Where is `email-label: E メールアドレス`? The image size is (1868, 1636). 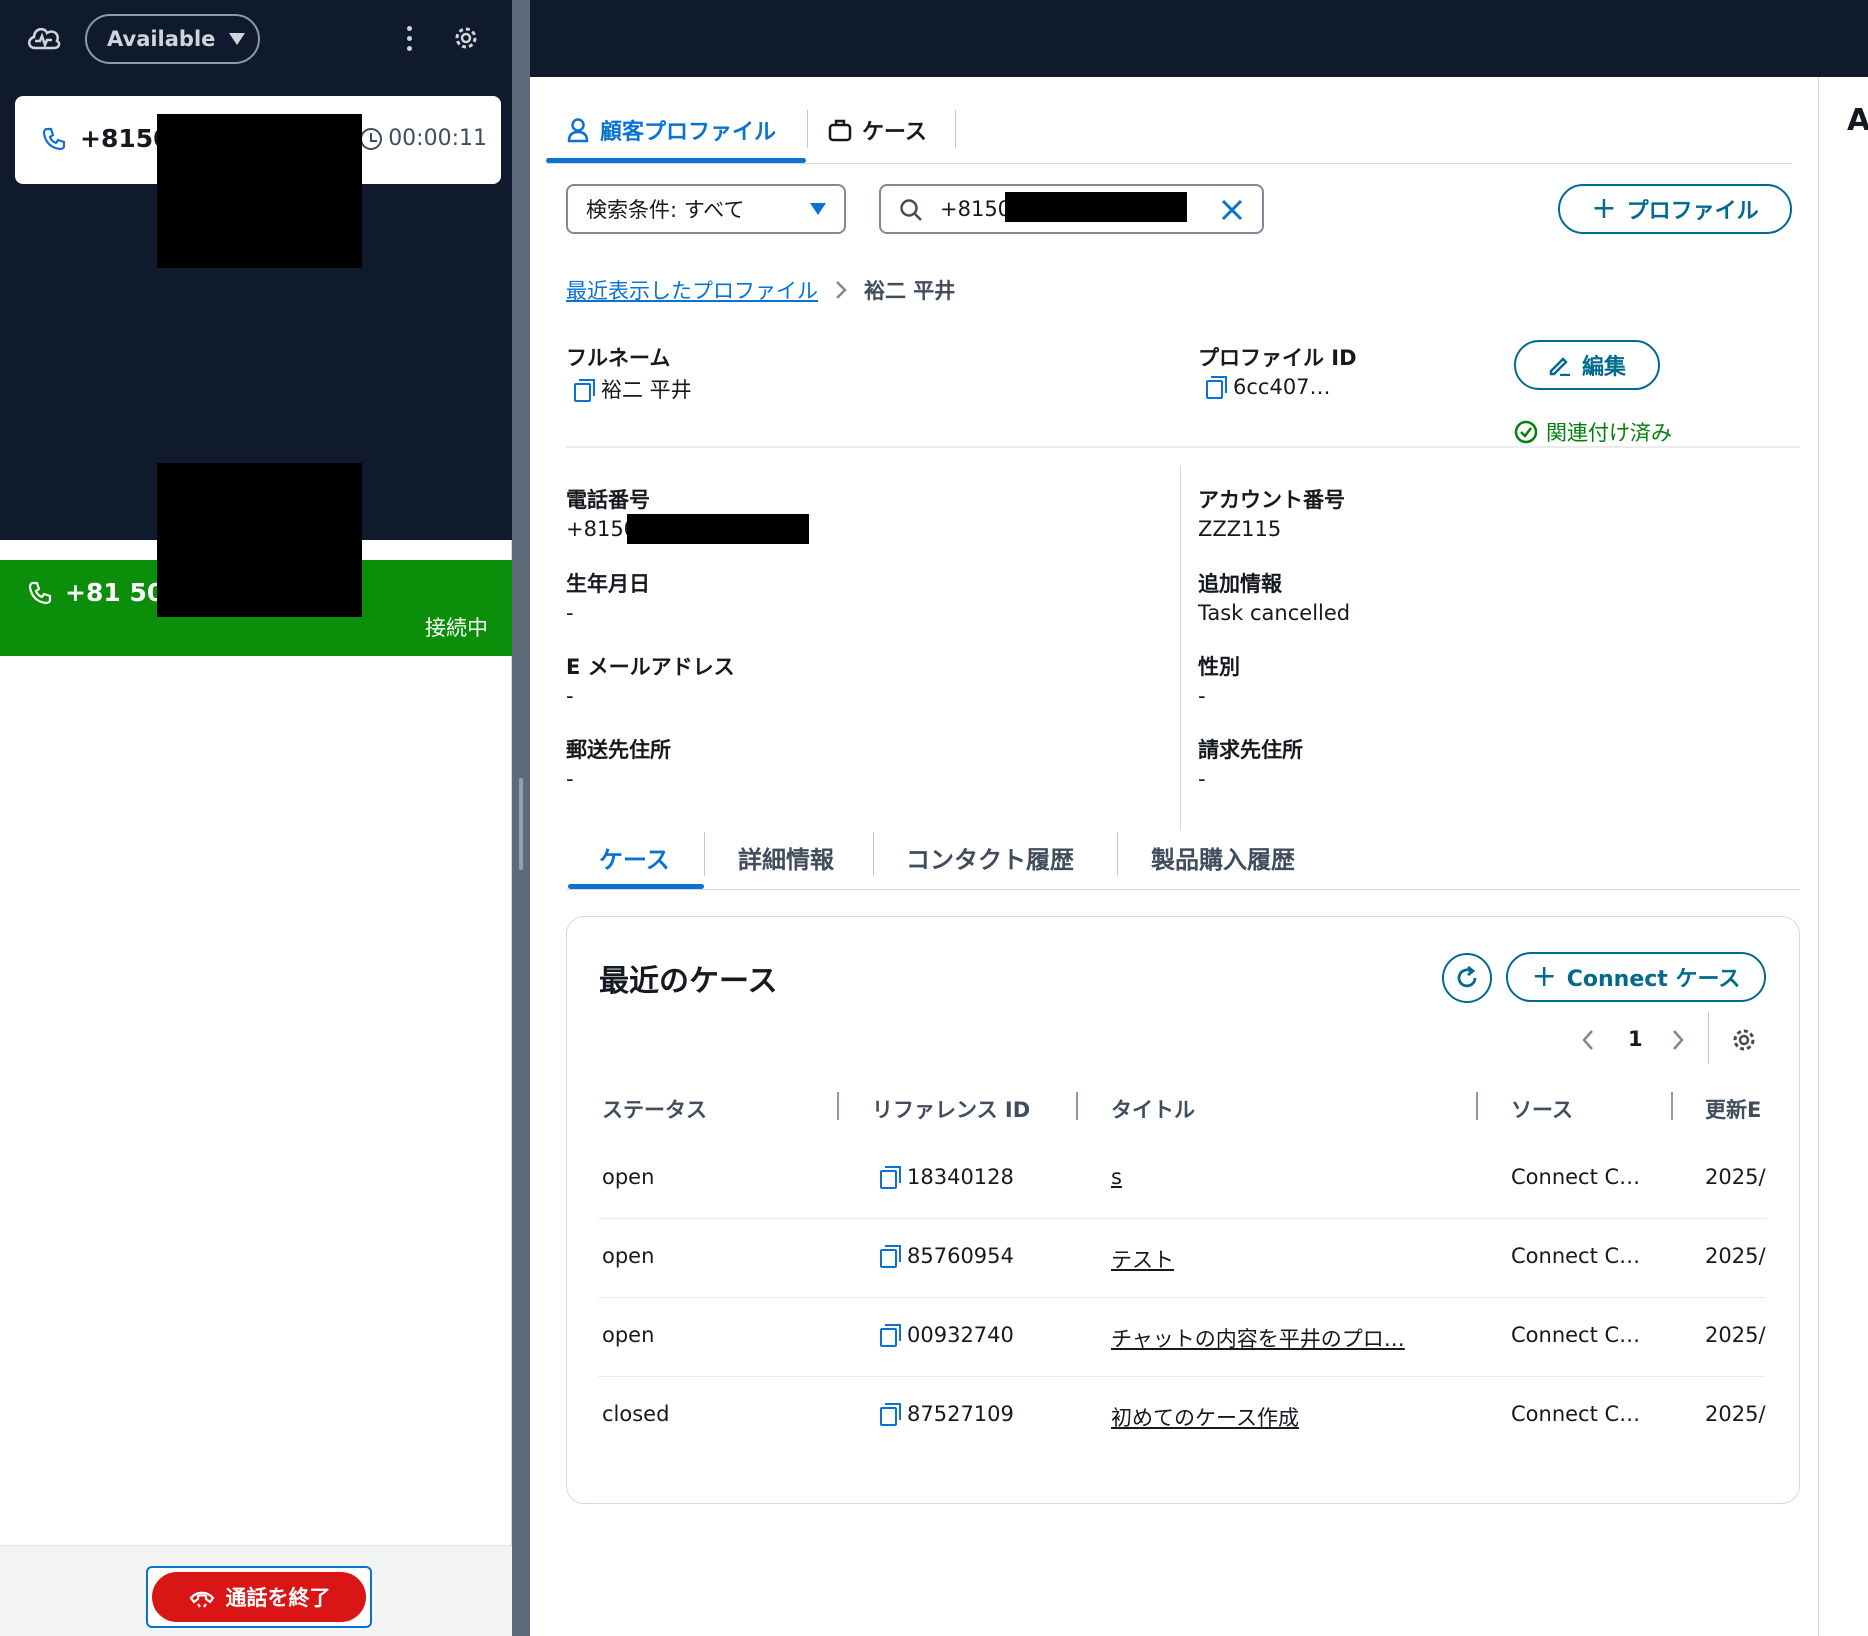 email-label: E メールアドレス is located at coordinates (650, 667).